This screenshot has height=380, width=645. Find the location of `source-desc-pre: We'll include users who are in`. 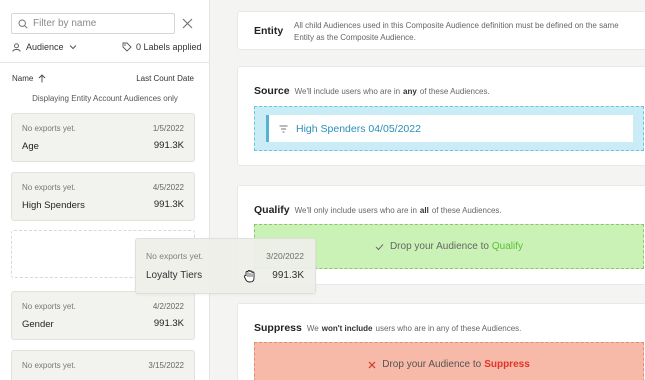

source-desc-pre: We'll include users who are in is located at coordinates (347, 91).